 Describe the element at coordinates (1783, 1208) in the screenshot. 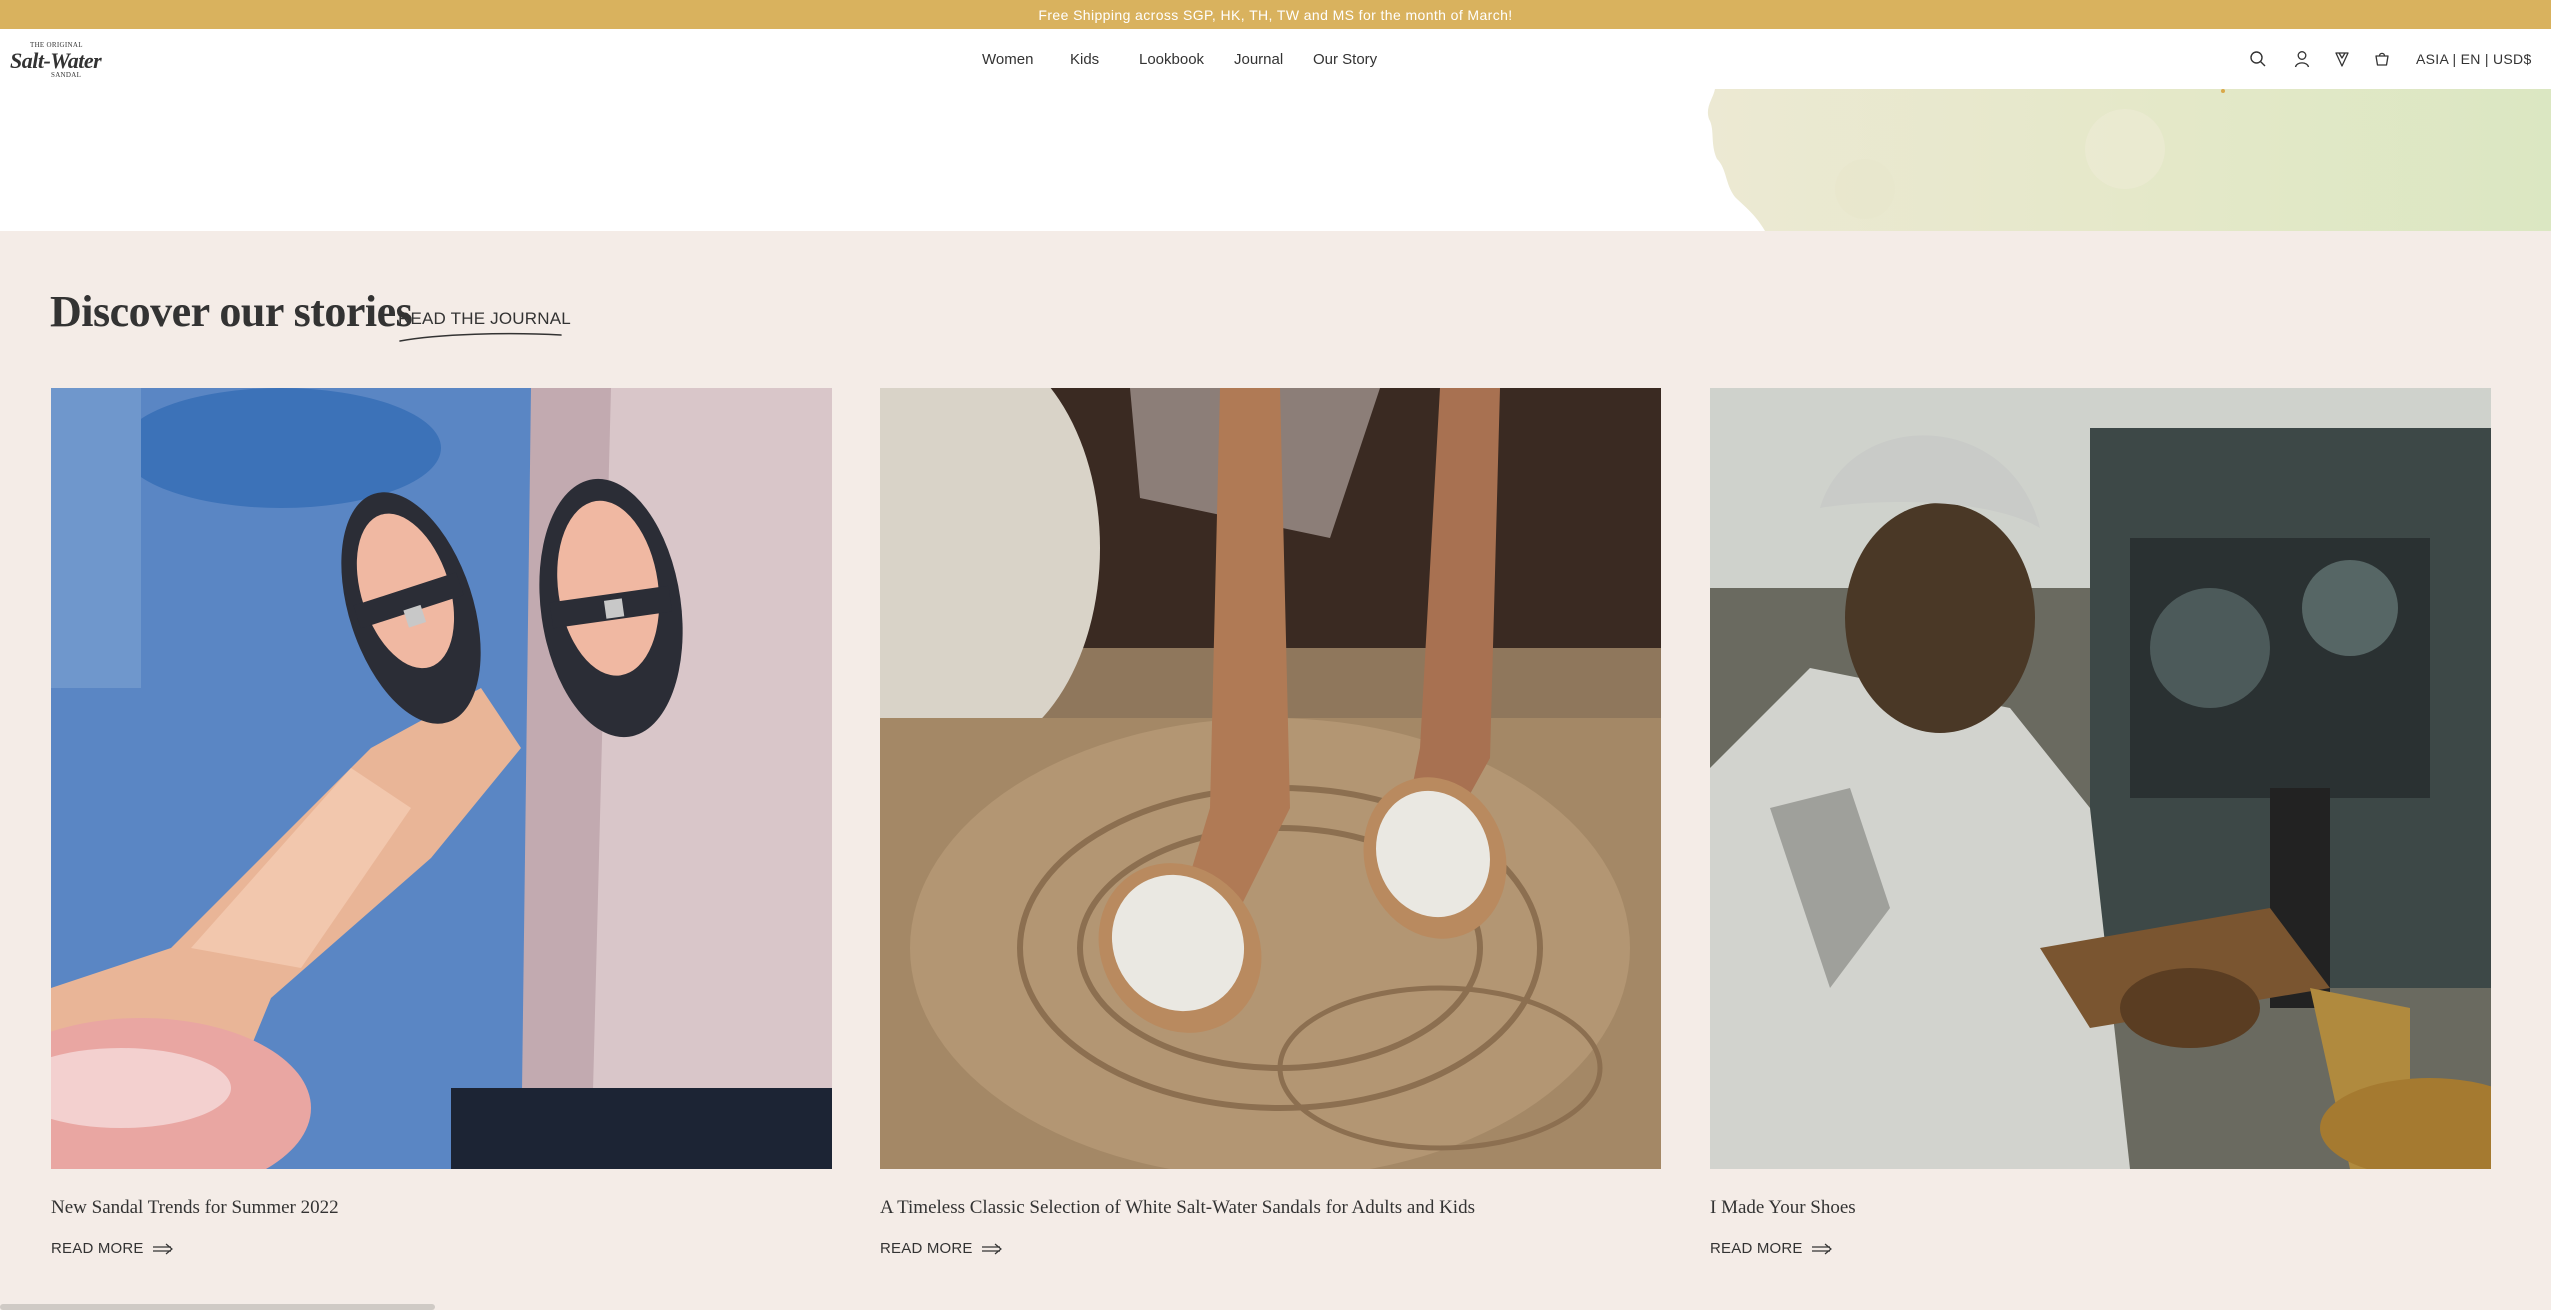

I see `story-title: I Made Your Shoes` at that location.